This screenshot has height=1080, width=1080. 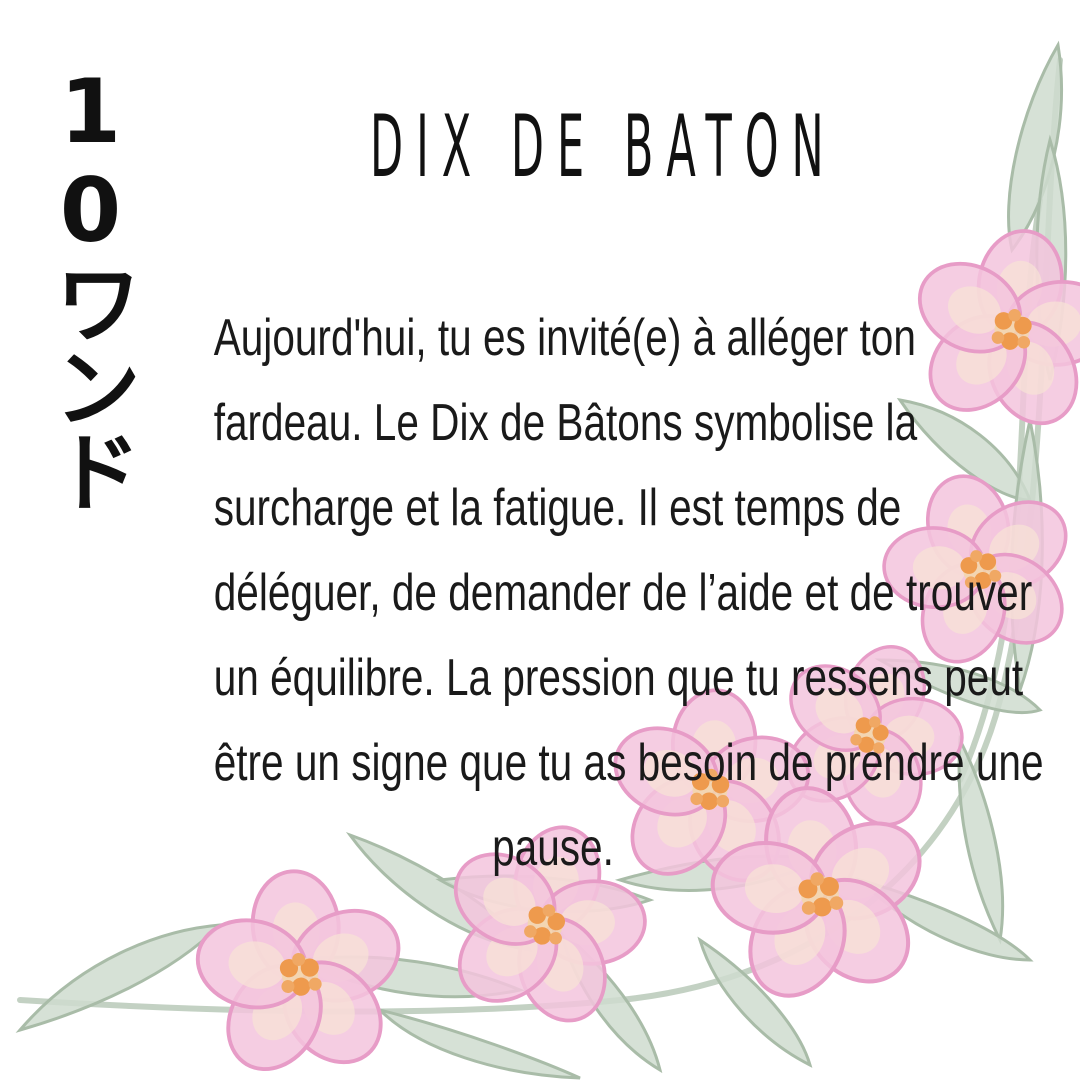 I want to click on card-title: DIX DE BATON, so click(x=603, y=147).